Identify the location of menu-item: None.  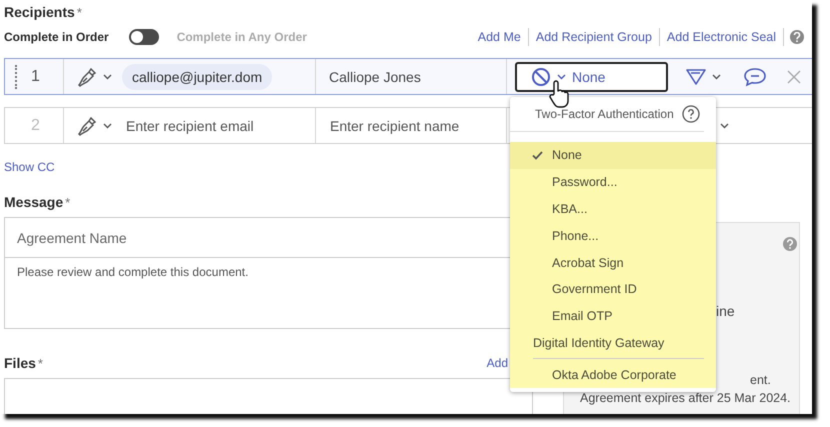
(613, 155).